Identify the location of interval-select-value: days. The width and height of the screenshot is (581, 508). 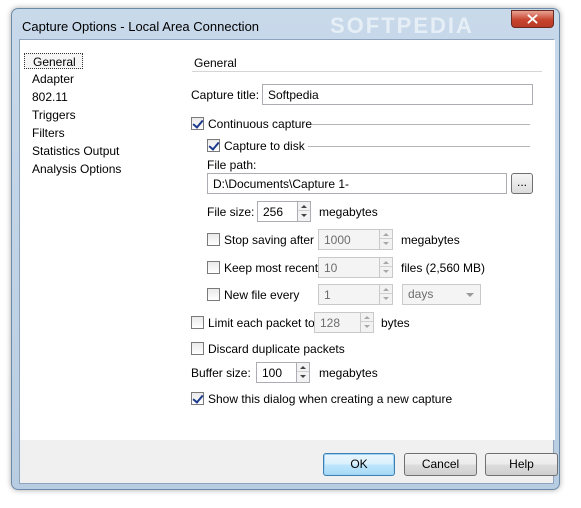
(421, 294).